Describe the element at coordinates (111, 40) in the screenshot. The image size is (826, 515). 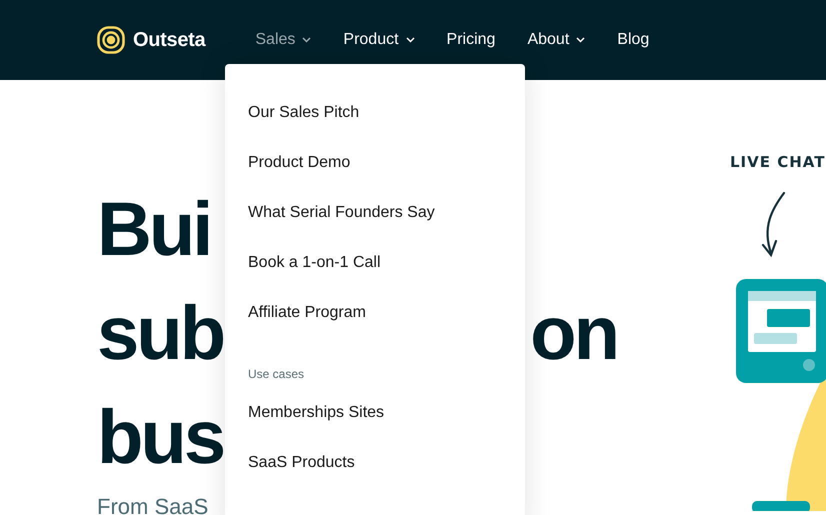
I see `logo-icon` at that location.